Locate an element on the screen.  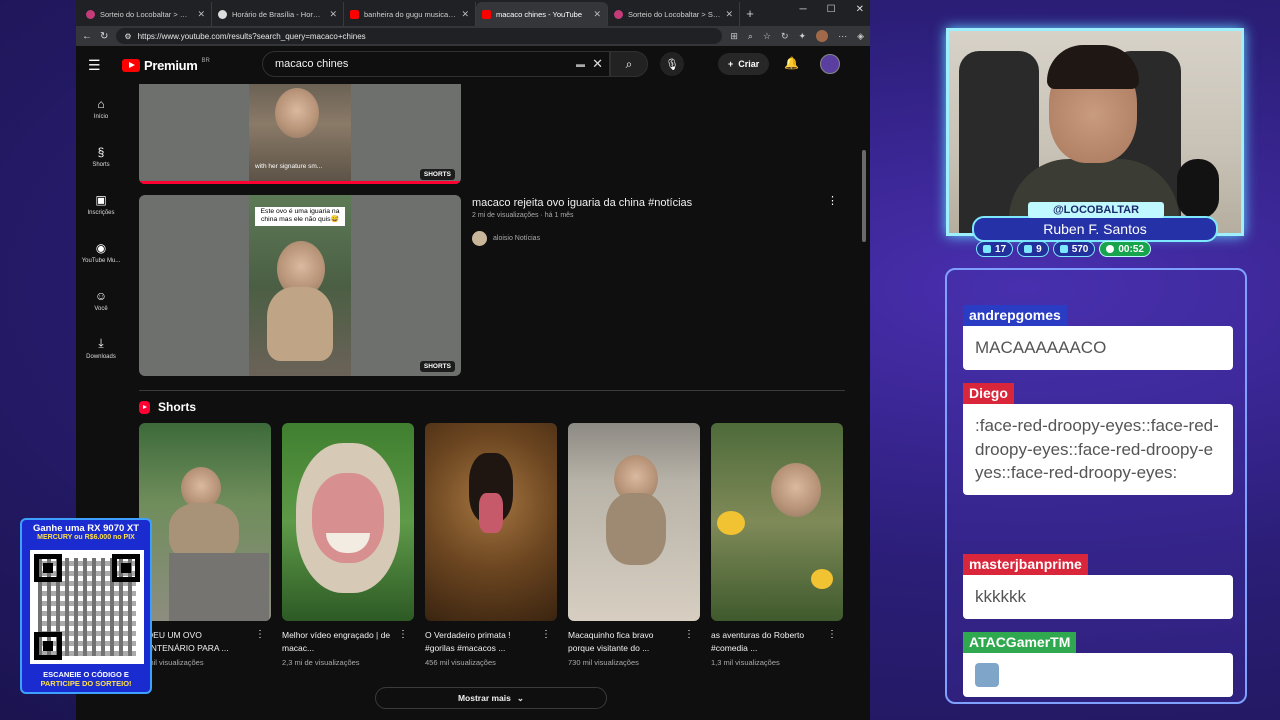
close-window-icon: ✕ is located at coordinates (860, 9).